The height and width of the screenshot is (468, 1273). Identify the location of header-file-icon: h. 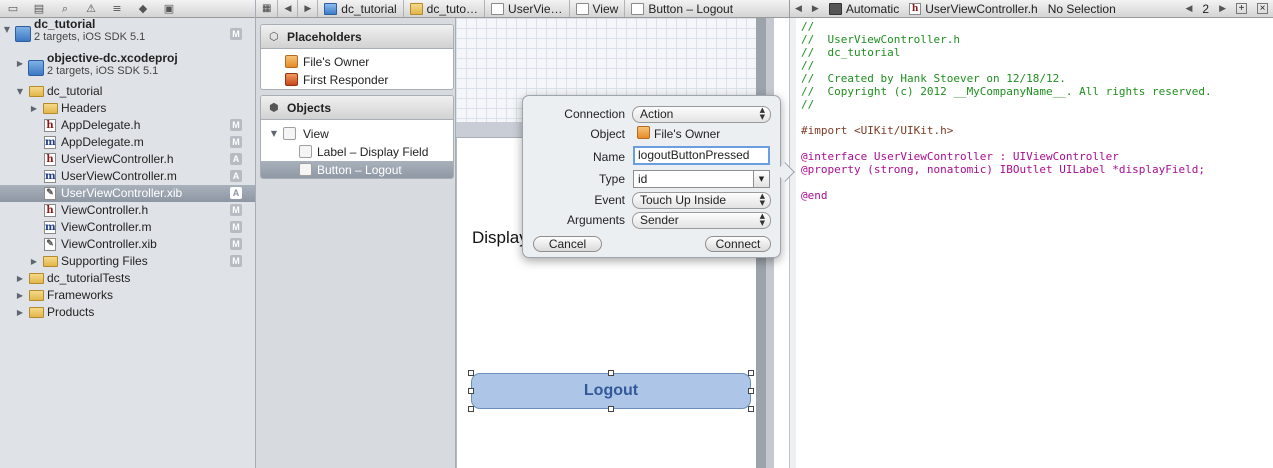
(50, 159).